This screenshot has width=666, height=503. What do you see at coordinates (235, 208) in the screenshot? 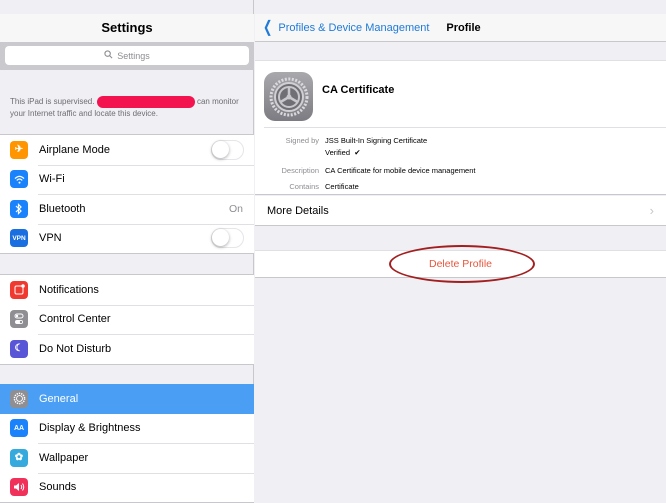
I see `bluetooth-value: On` at bounding box center [235, 208].